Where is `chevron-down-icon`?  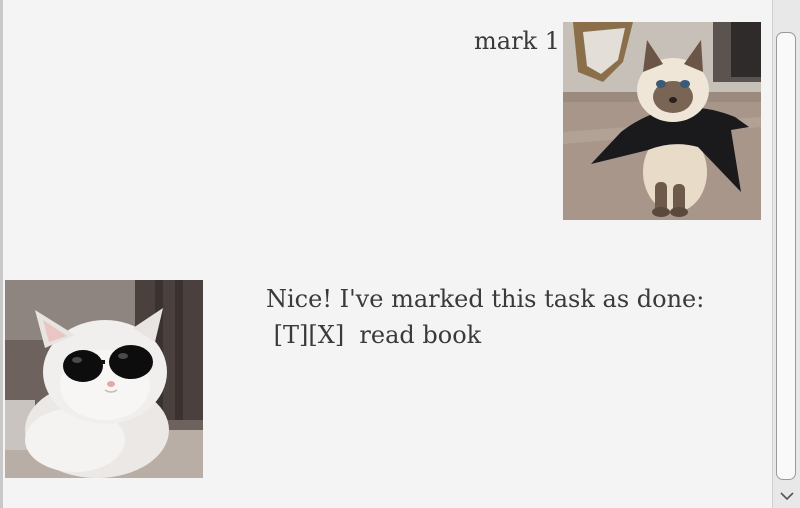 chevron-down-icon is located at coordinates (786, 496).